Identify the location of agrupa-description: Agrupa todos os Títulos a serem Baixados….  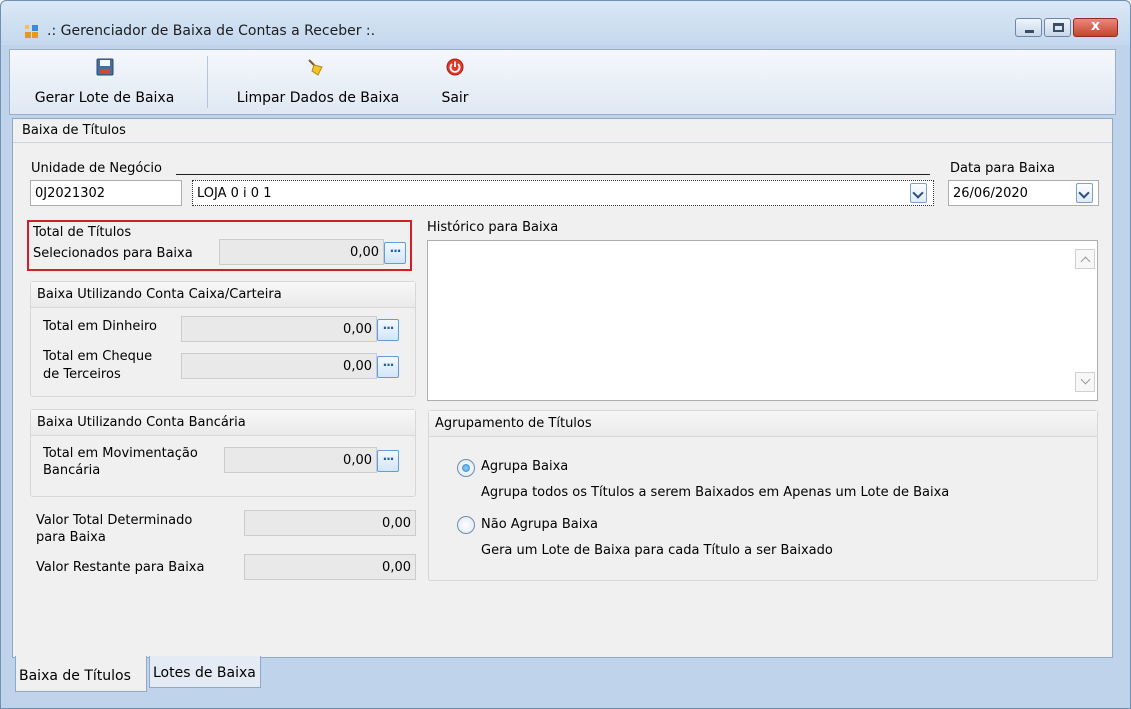
(715, 492).